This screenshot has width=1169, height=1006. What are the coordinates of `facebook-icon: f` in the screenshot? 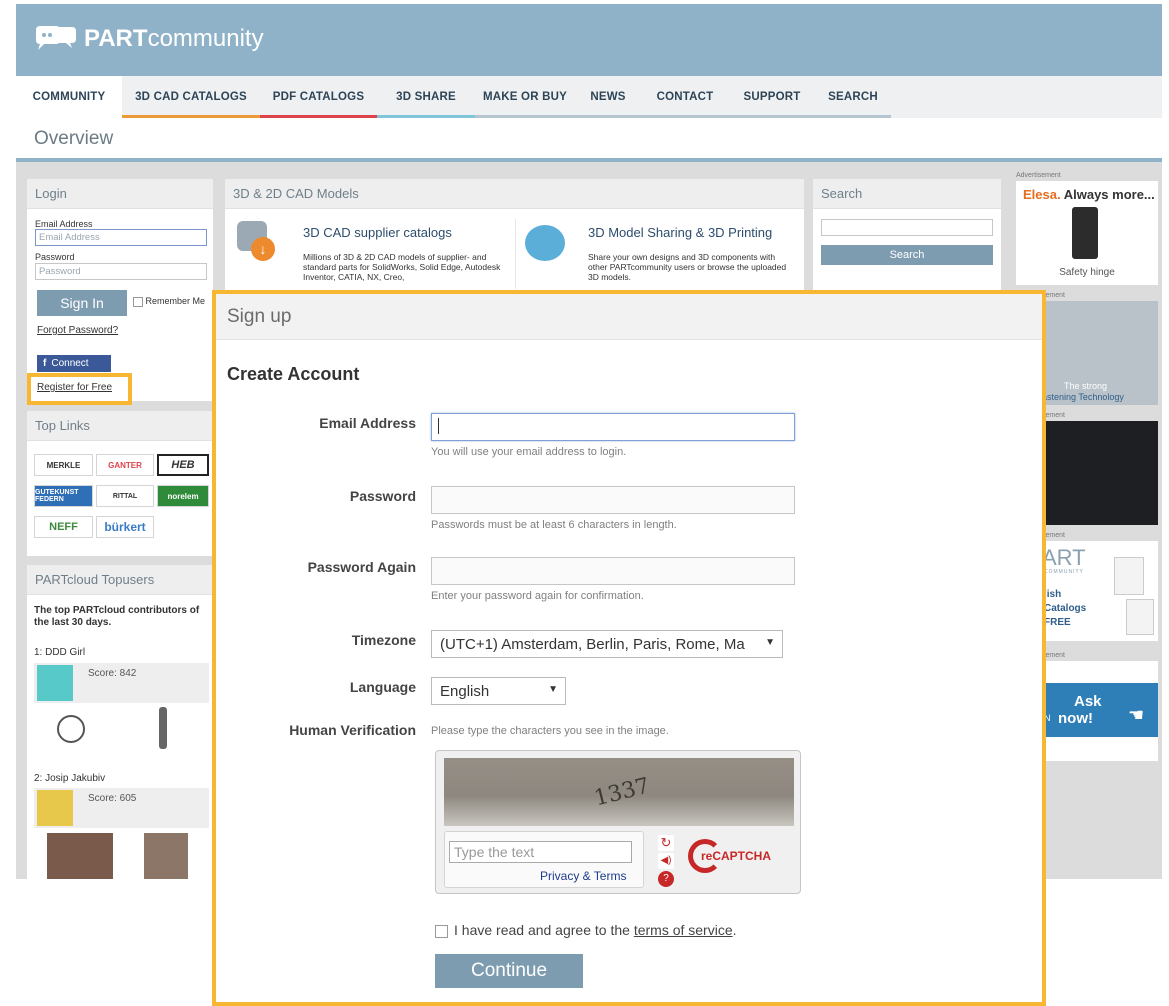 It's located at (45, 363).